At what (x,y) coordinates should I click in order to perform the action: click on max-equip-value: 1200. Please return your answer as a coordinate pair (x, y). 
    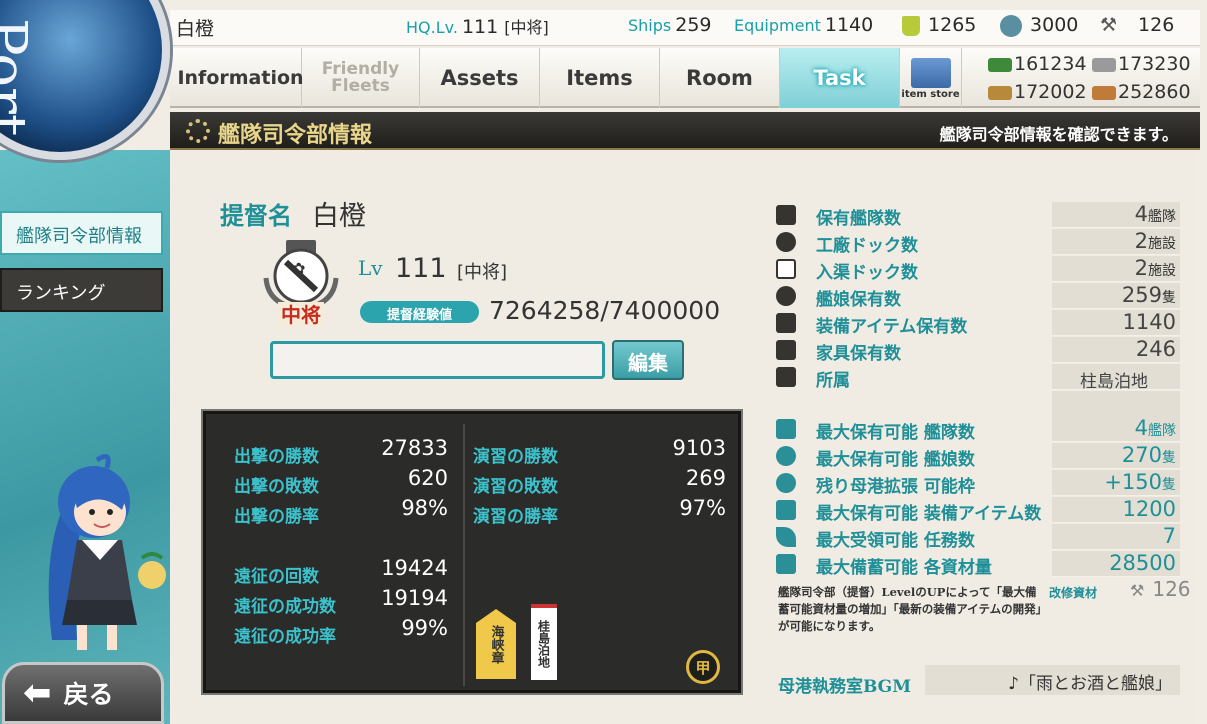
    Looking at the image, I should click on (1116, 510).